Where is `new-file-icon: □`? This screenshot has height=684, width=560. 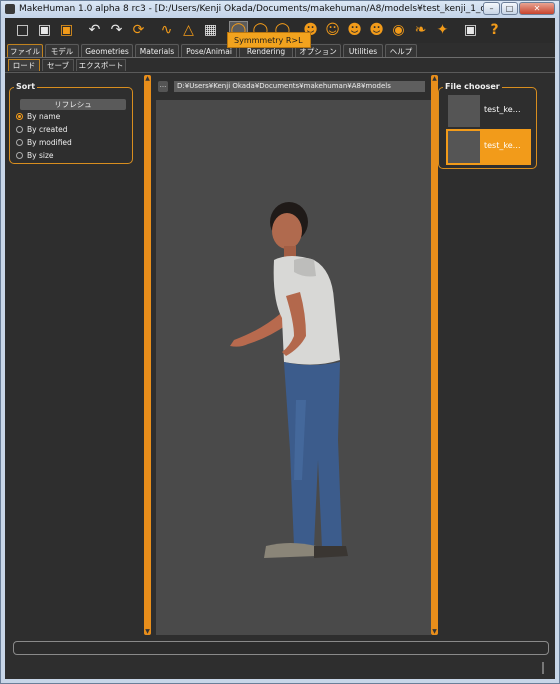
new-file-icon: □ is located at coordinates (22, 30).